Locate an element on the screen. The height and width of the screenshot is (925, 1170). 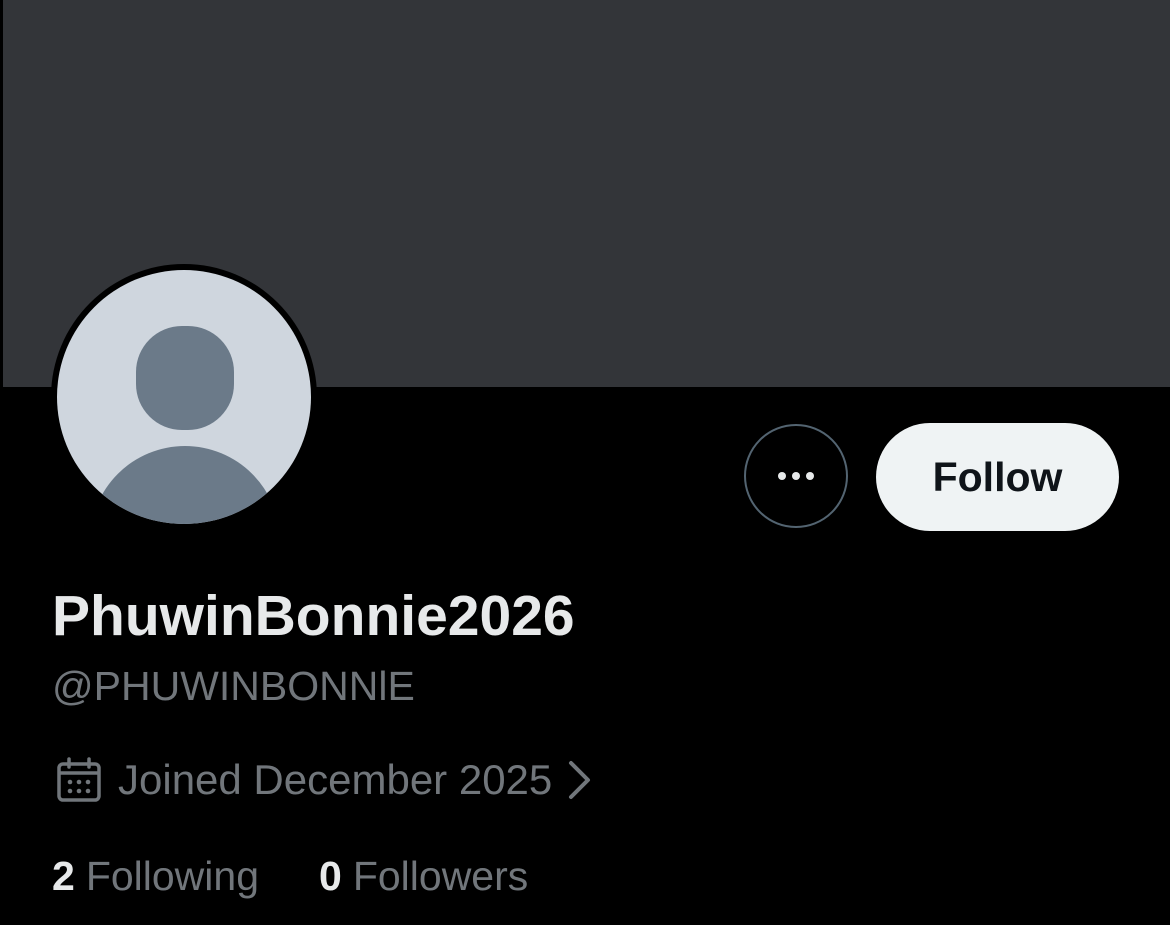
default-avatar-icon is located at coordinates (184, 397).